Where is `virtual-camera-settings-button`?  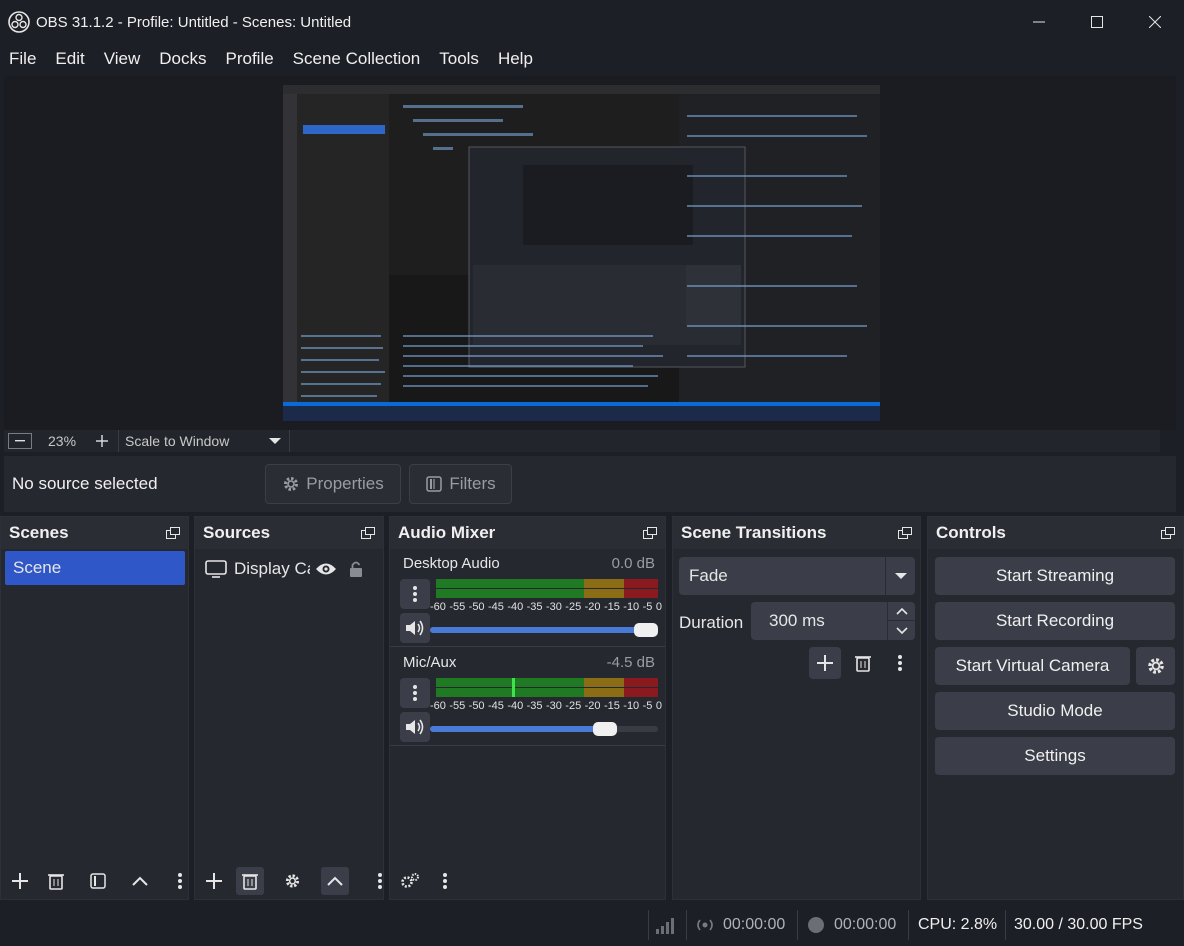
virtual-camera-settings-button is located at coordinates (1155, 666).